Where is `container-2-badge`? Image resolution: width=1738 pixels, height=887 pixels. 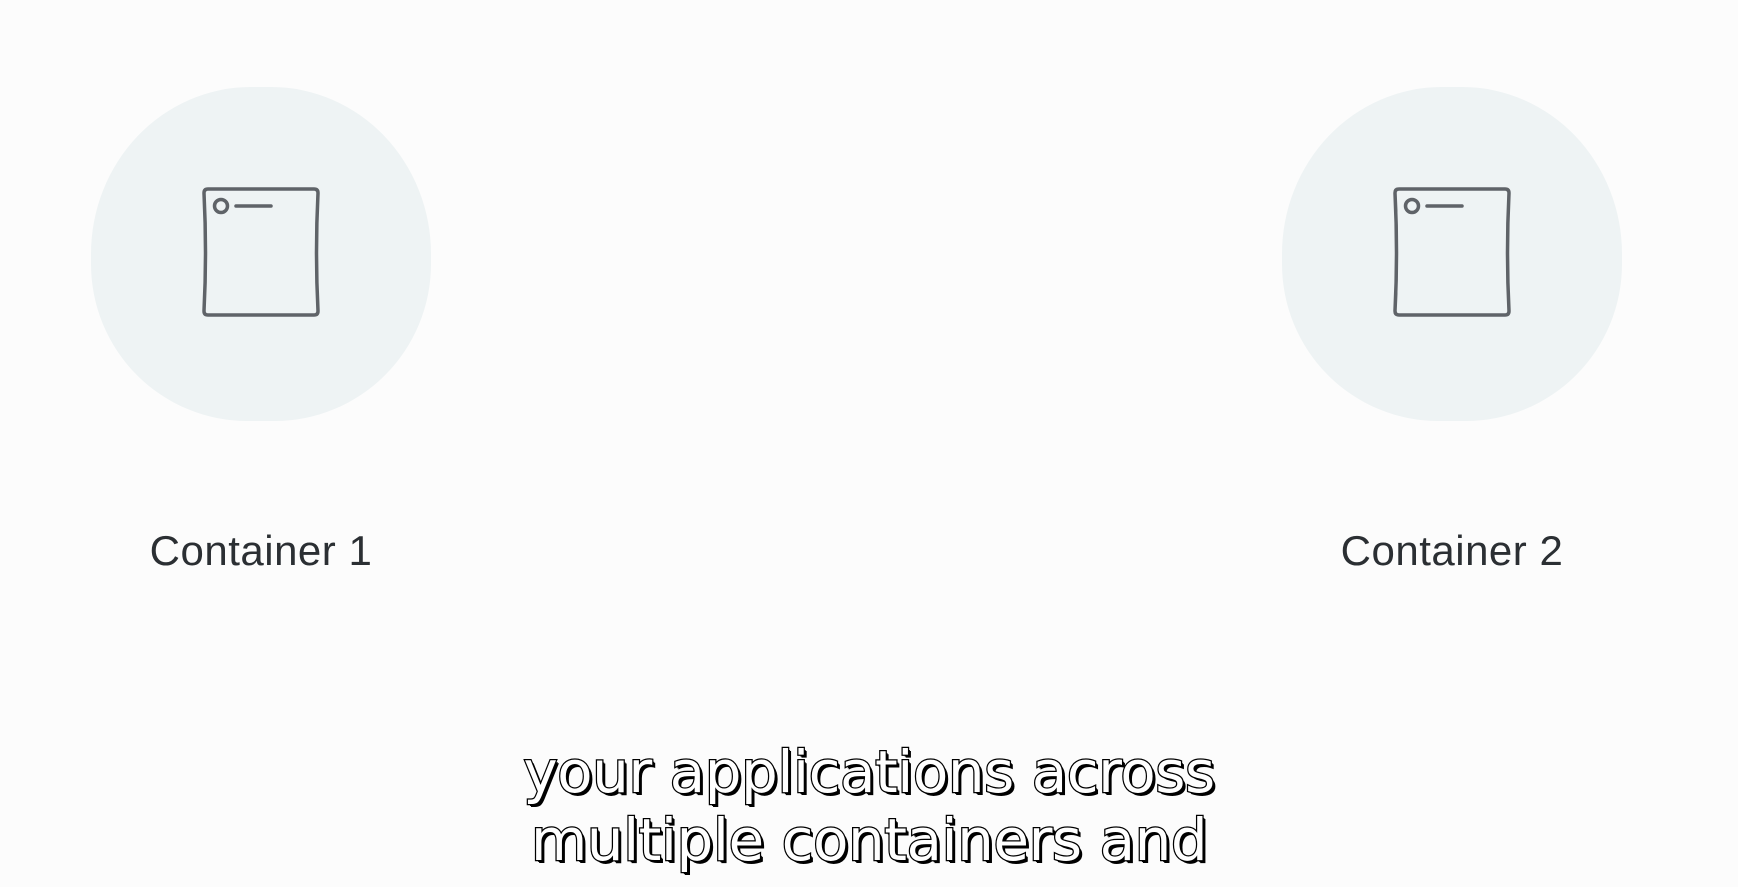 container-2-badge is located at coordinates (1452, 254).